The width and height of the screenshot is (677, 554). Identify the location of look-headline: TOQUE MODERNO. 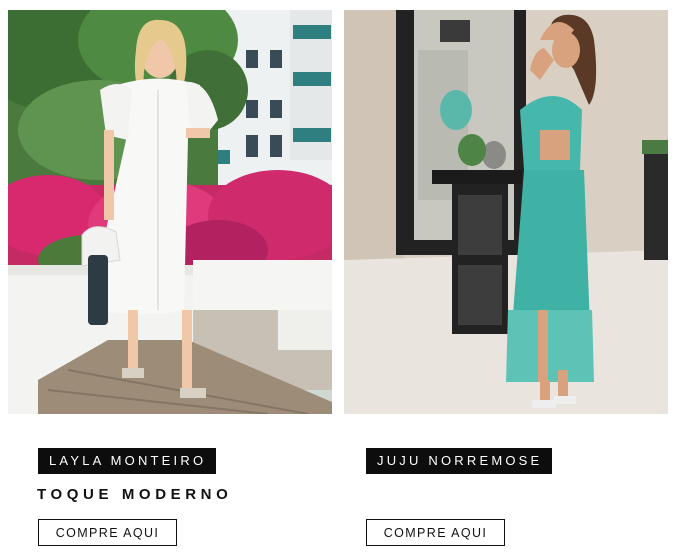
(135, 494).